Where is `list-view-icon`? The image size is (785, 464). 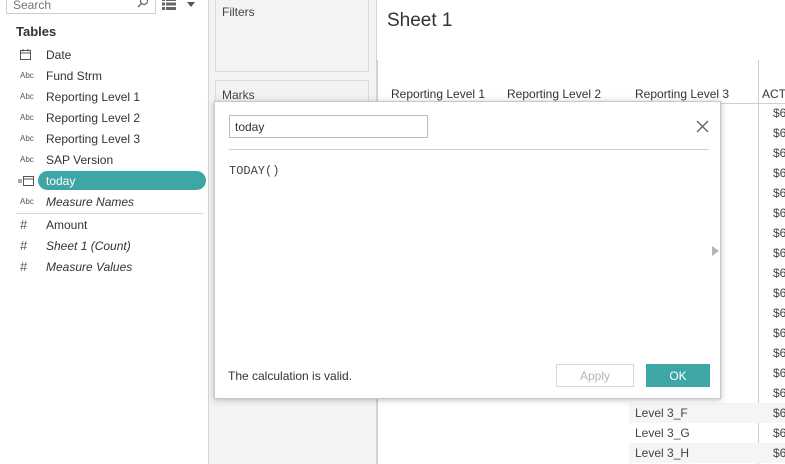 list-view-icon is located at coordinates (169, 5).